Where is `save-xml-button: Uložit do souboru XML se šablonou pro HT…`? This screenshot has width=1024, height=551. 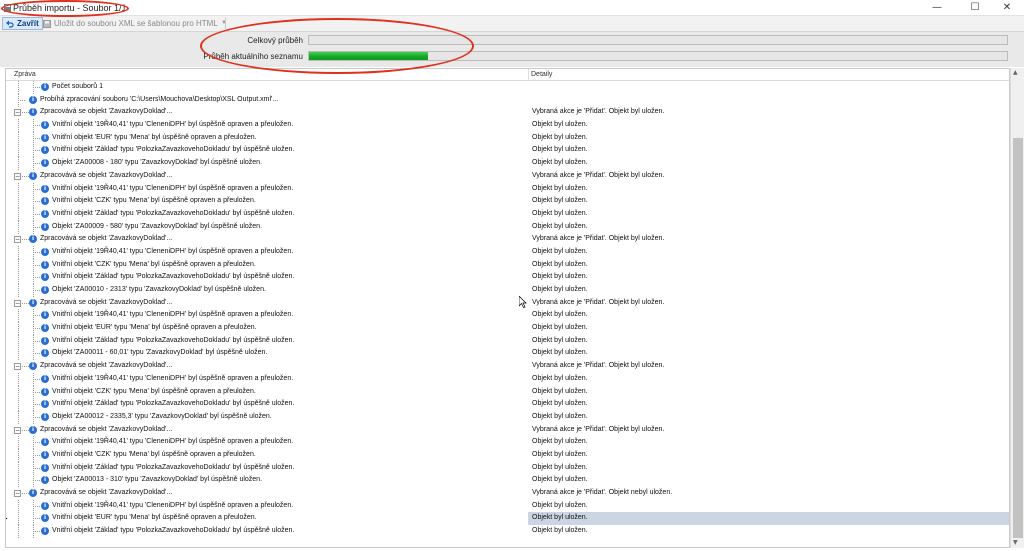
save-xml-button: Uložit do souboru XML se šablonou pro HT… is located at coordinates (130, 23).